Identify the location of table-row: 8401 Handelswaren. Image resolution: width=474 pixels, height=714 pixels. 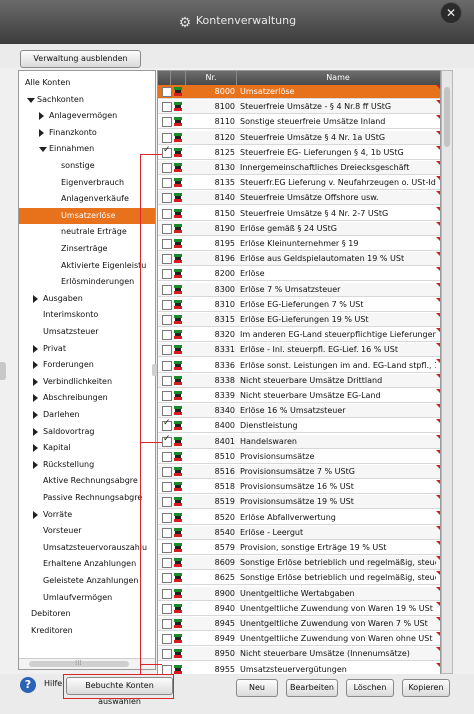
(299, 441).